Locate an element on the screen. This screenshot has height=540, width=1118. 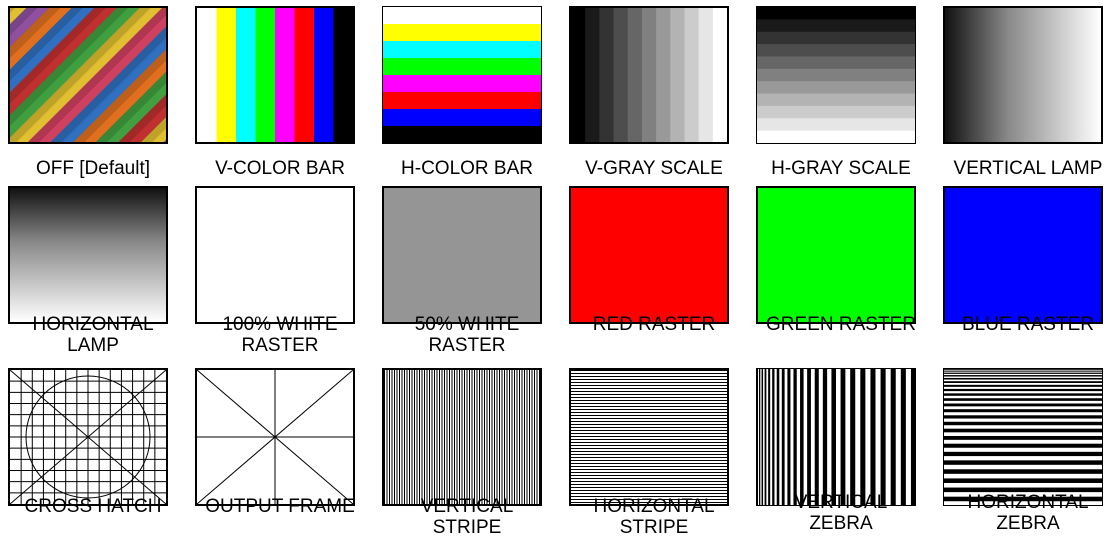
pattern-label: VERTICAL ZEBRA is located at coordinates (841, 513).